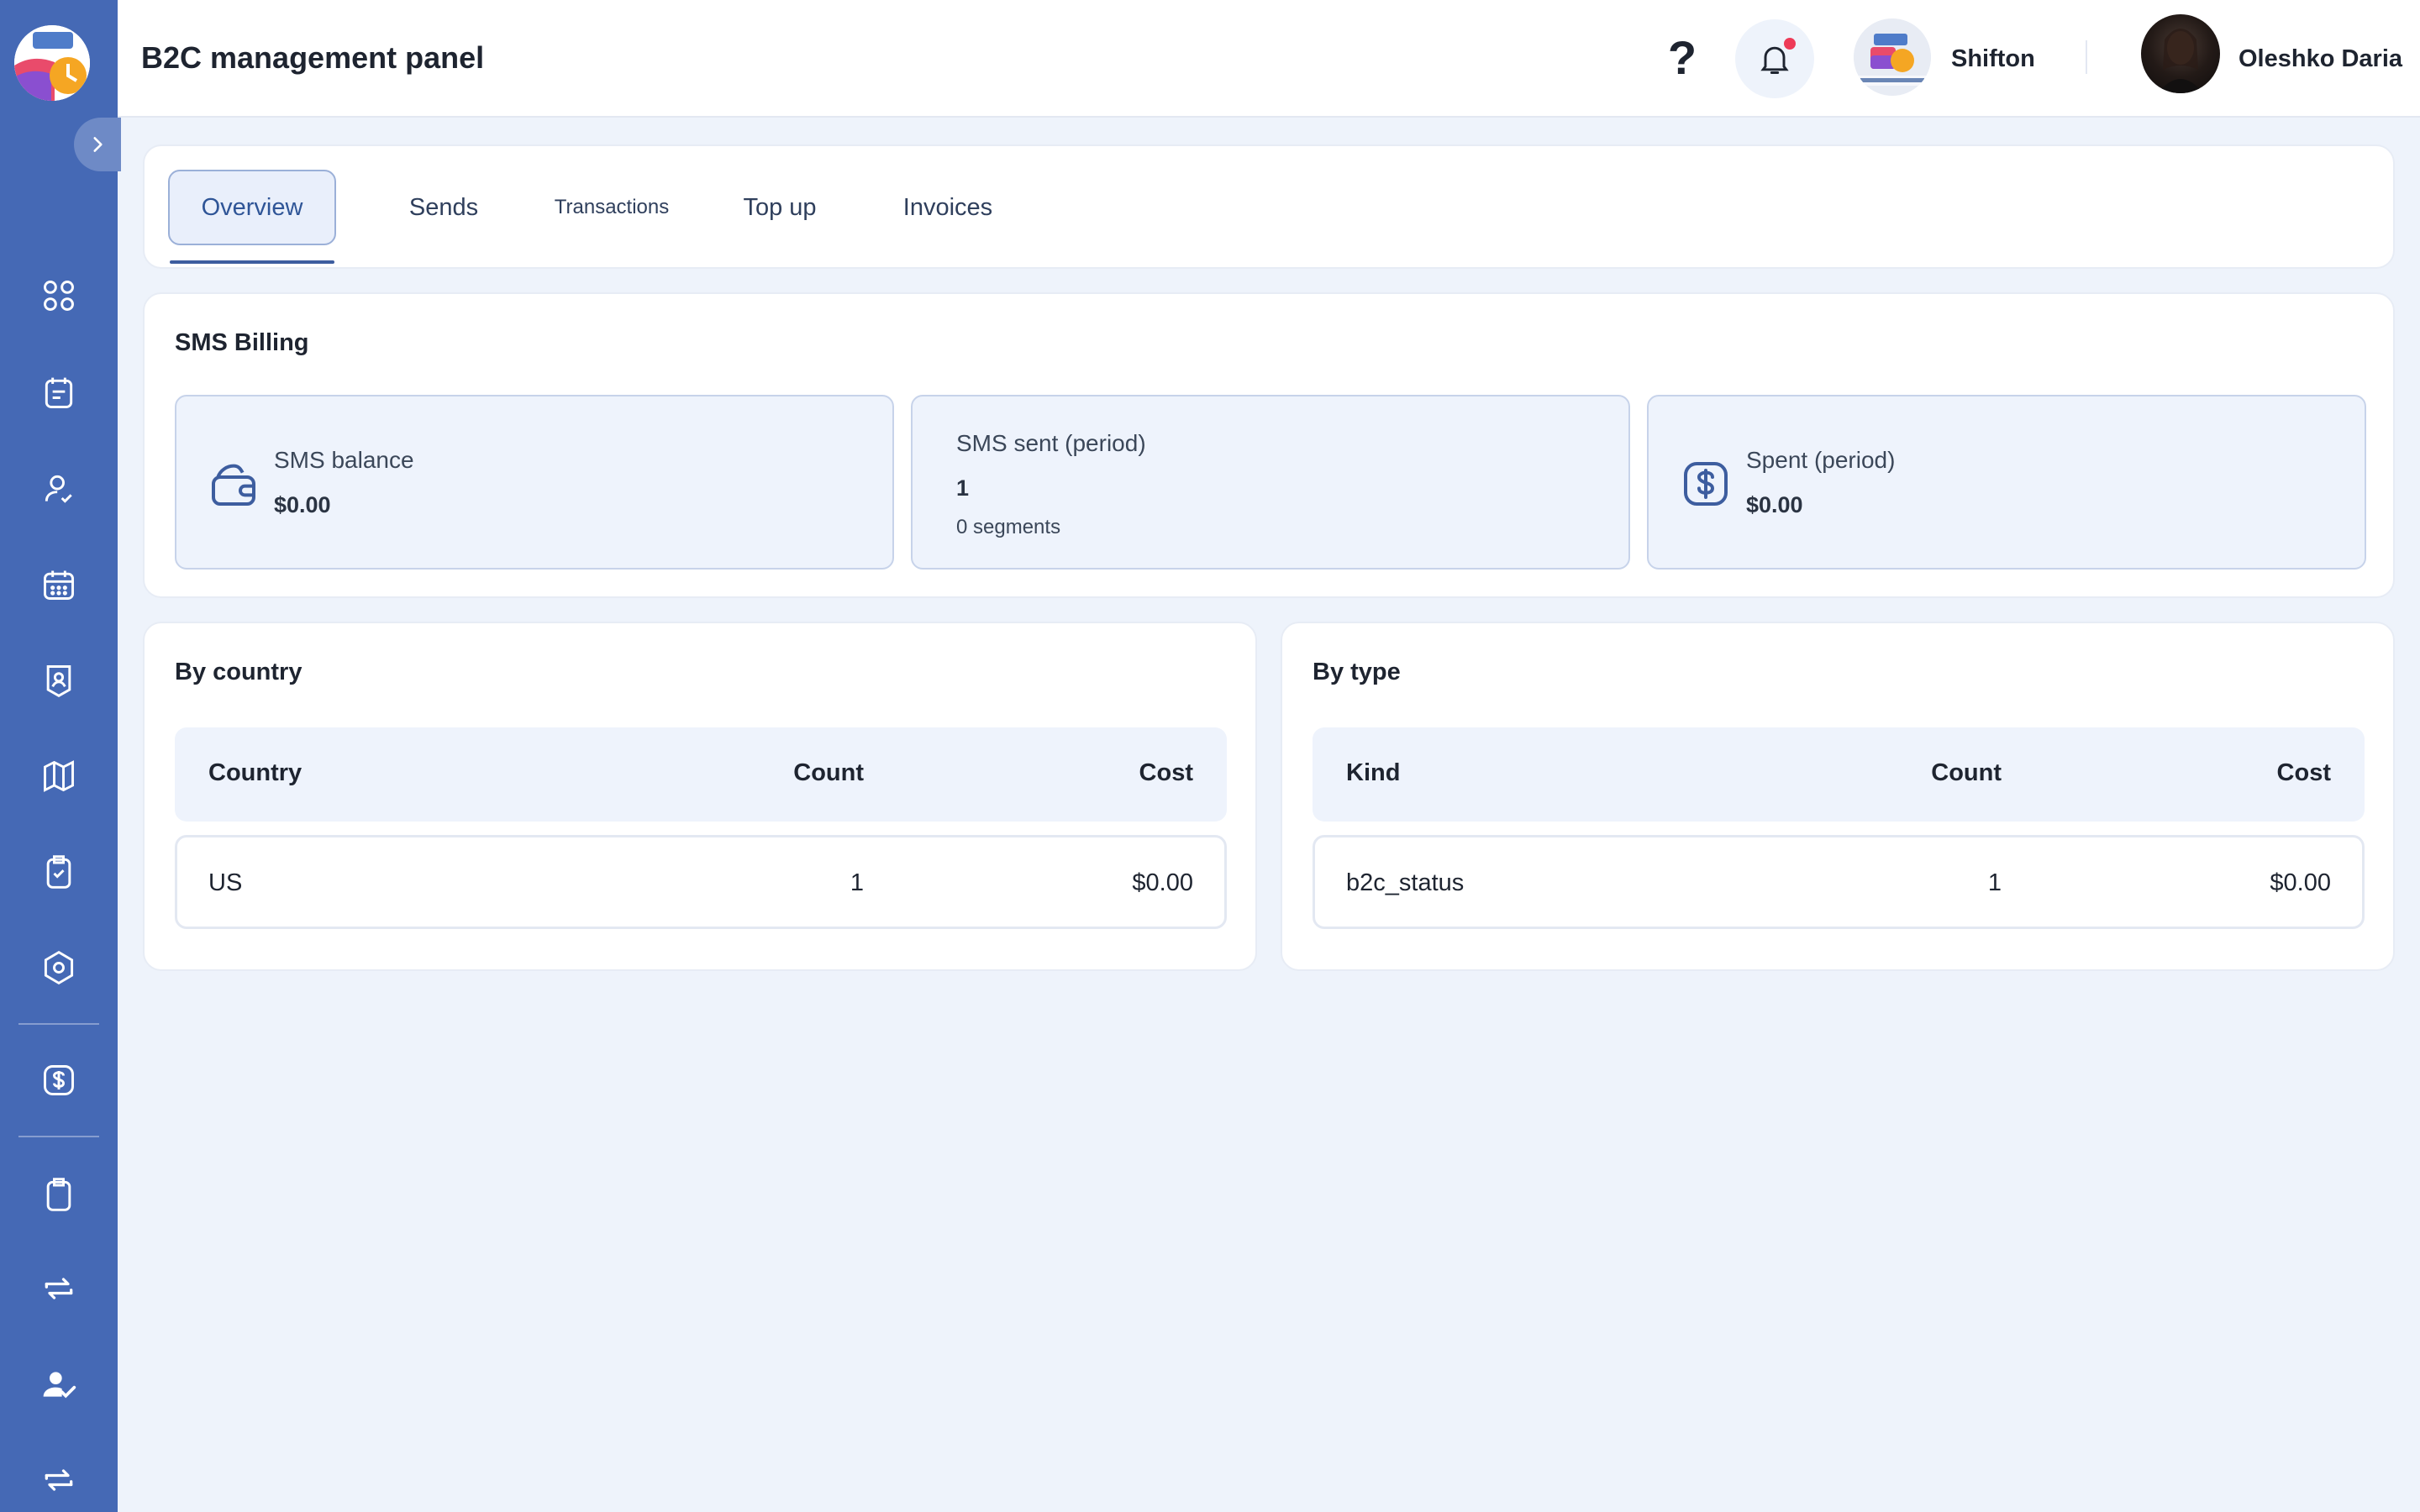 The width and height of the screenshot is (2420, 1512). I want to click on tab-invoices: Invoices, so click(948, 207).